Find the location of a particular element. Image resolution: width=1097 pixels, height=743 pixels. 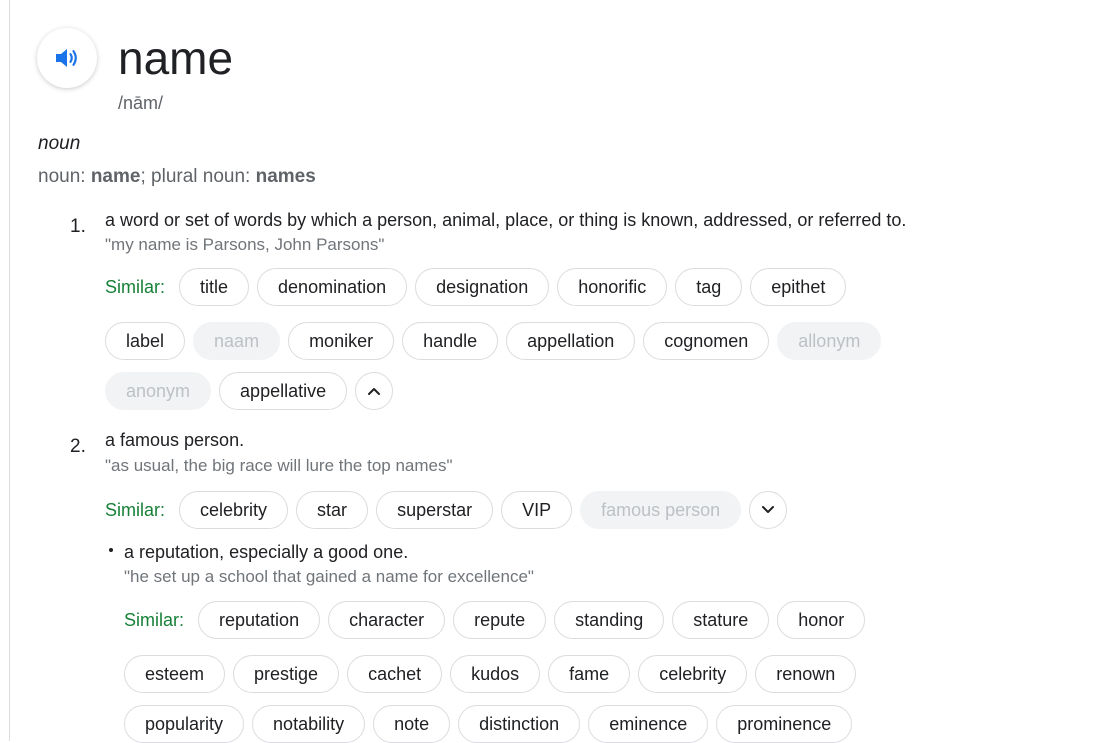

synonym-chip: designation is located at coordinates (482, 287).